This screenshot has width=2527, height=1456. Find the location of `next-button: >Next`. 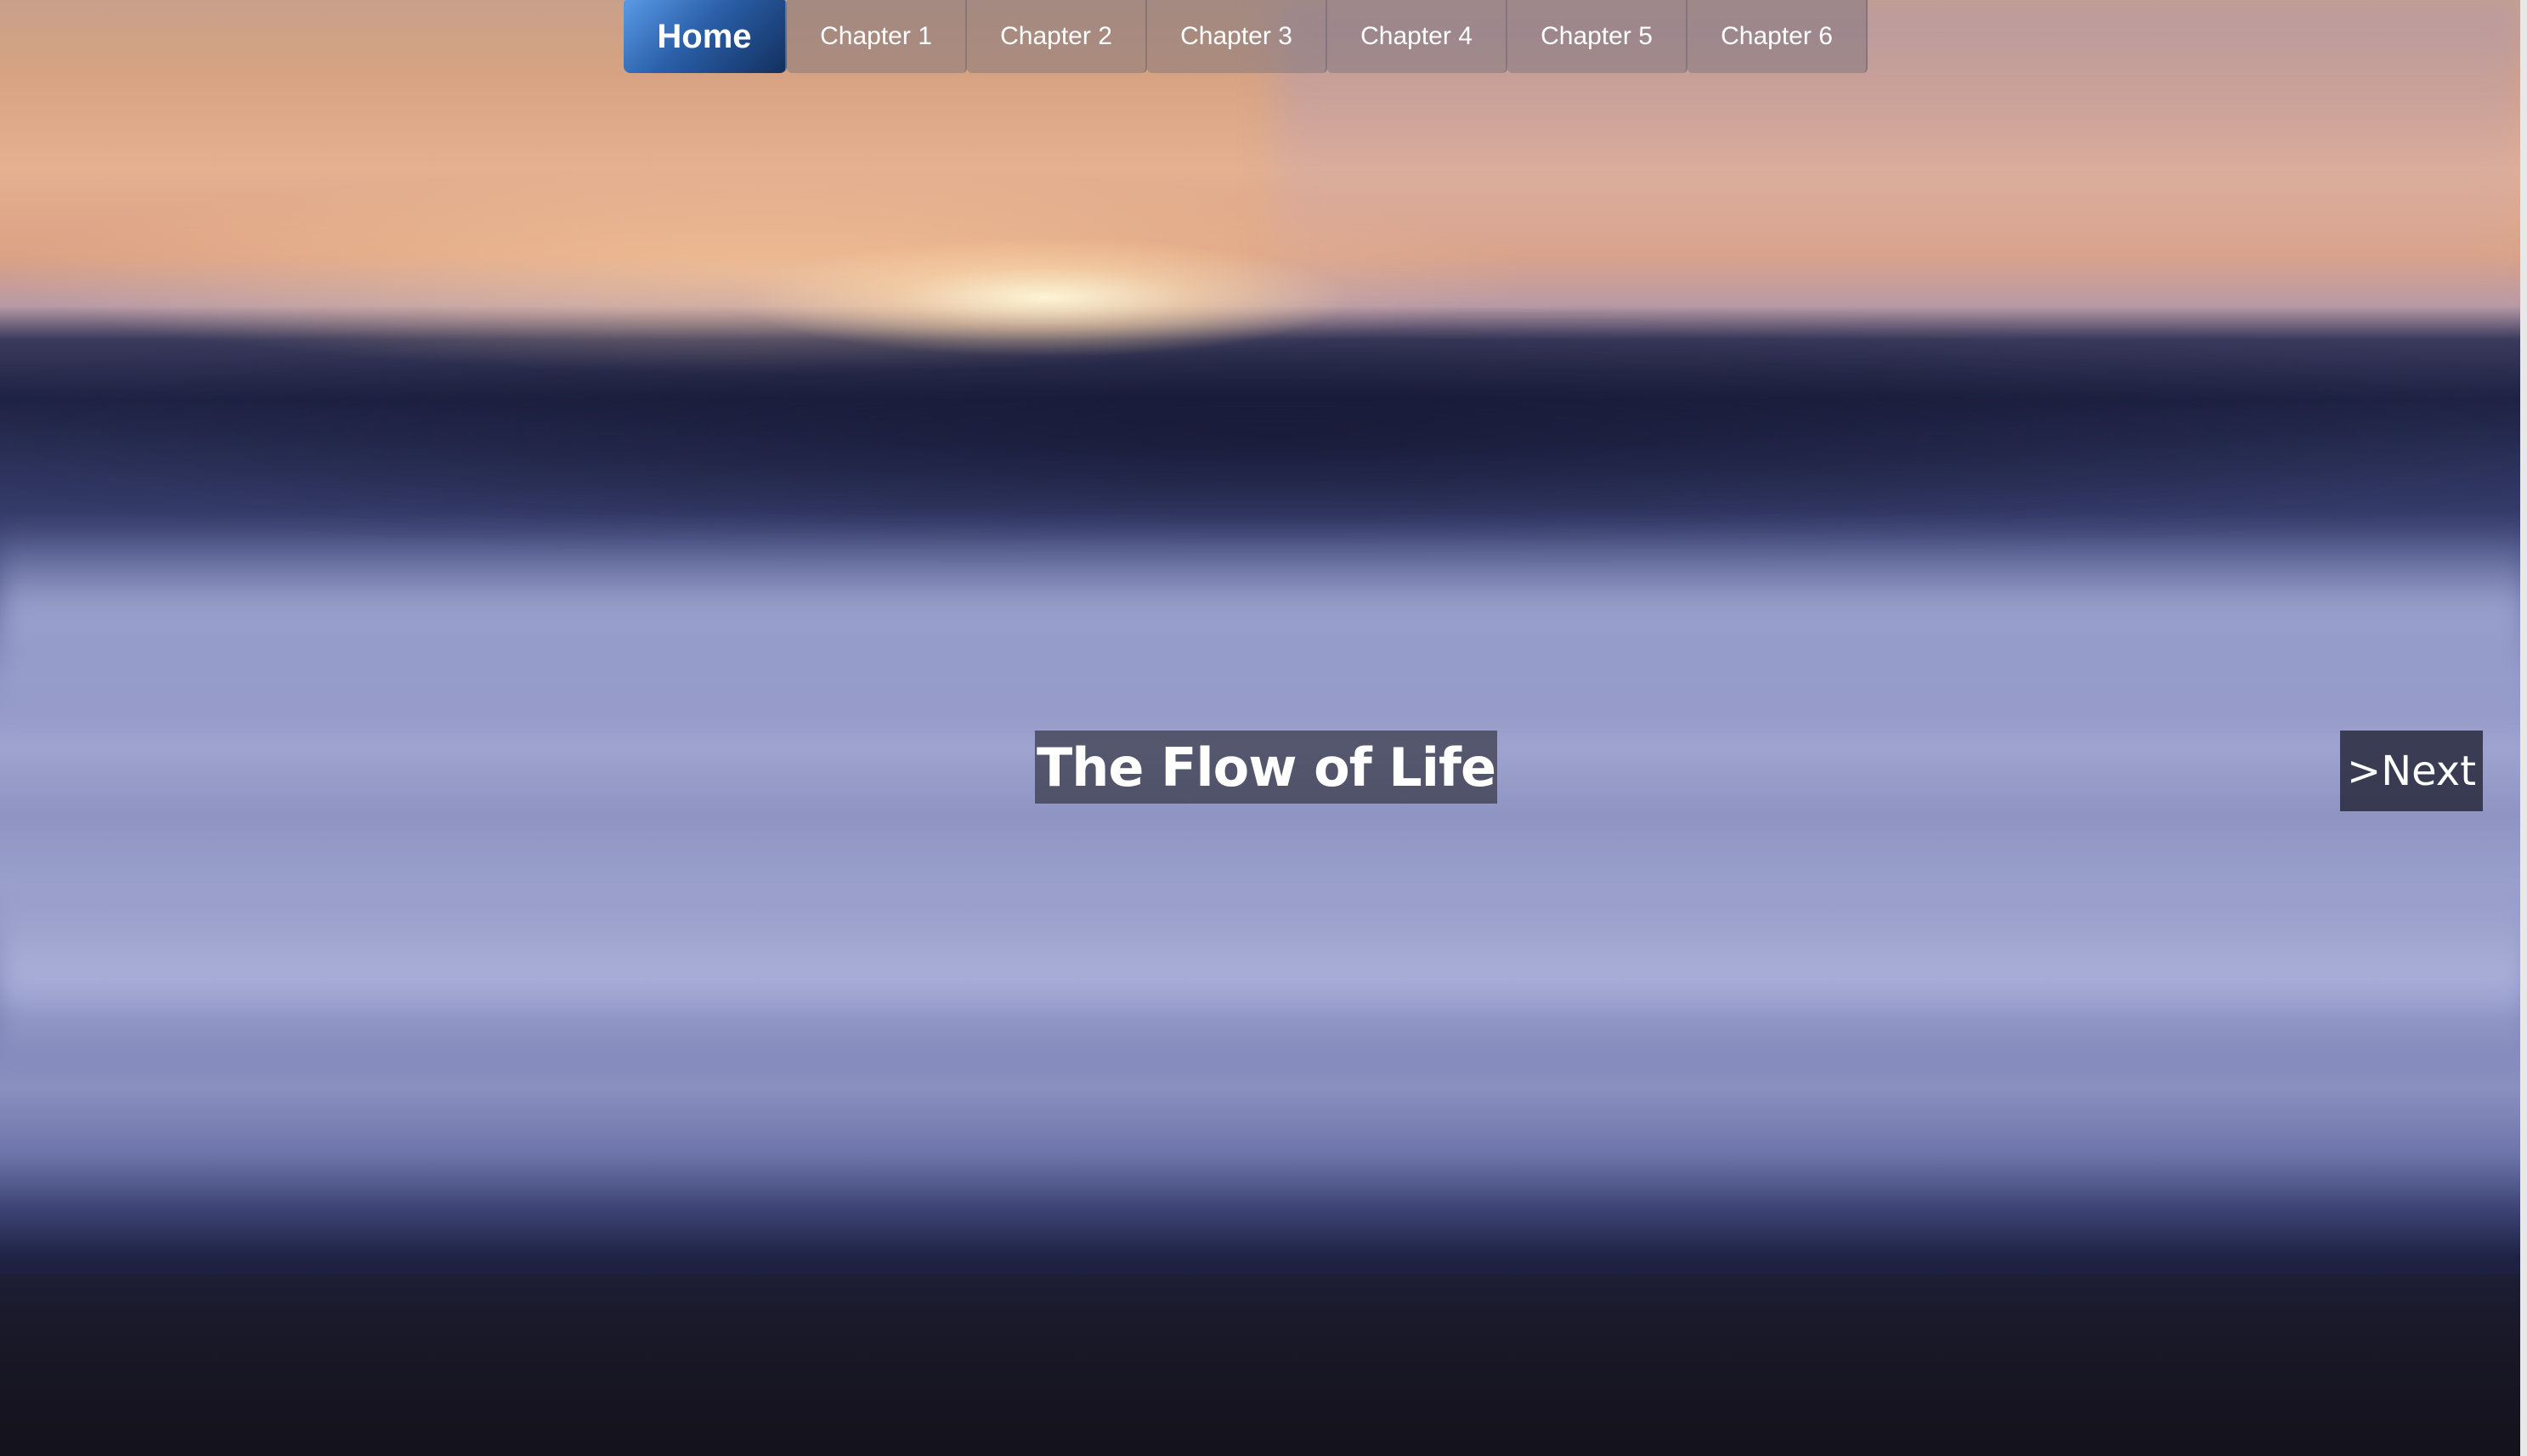

next-button: >Next is located at coordinates (2411, 771).